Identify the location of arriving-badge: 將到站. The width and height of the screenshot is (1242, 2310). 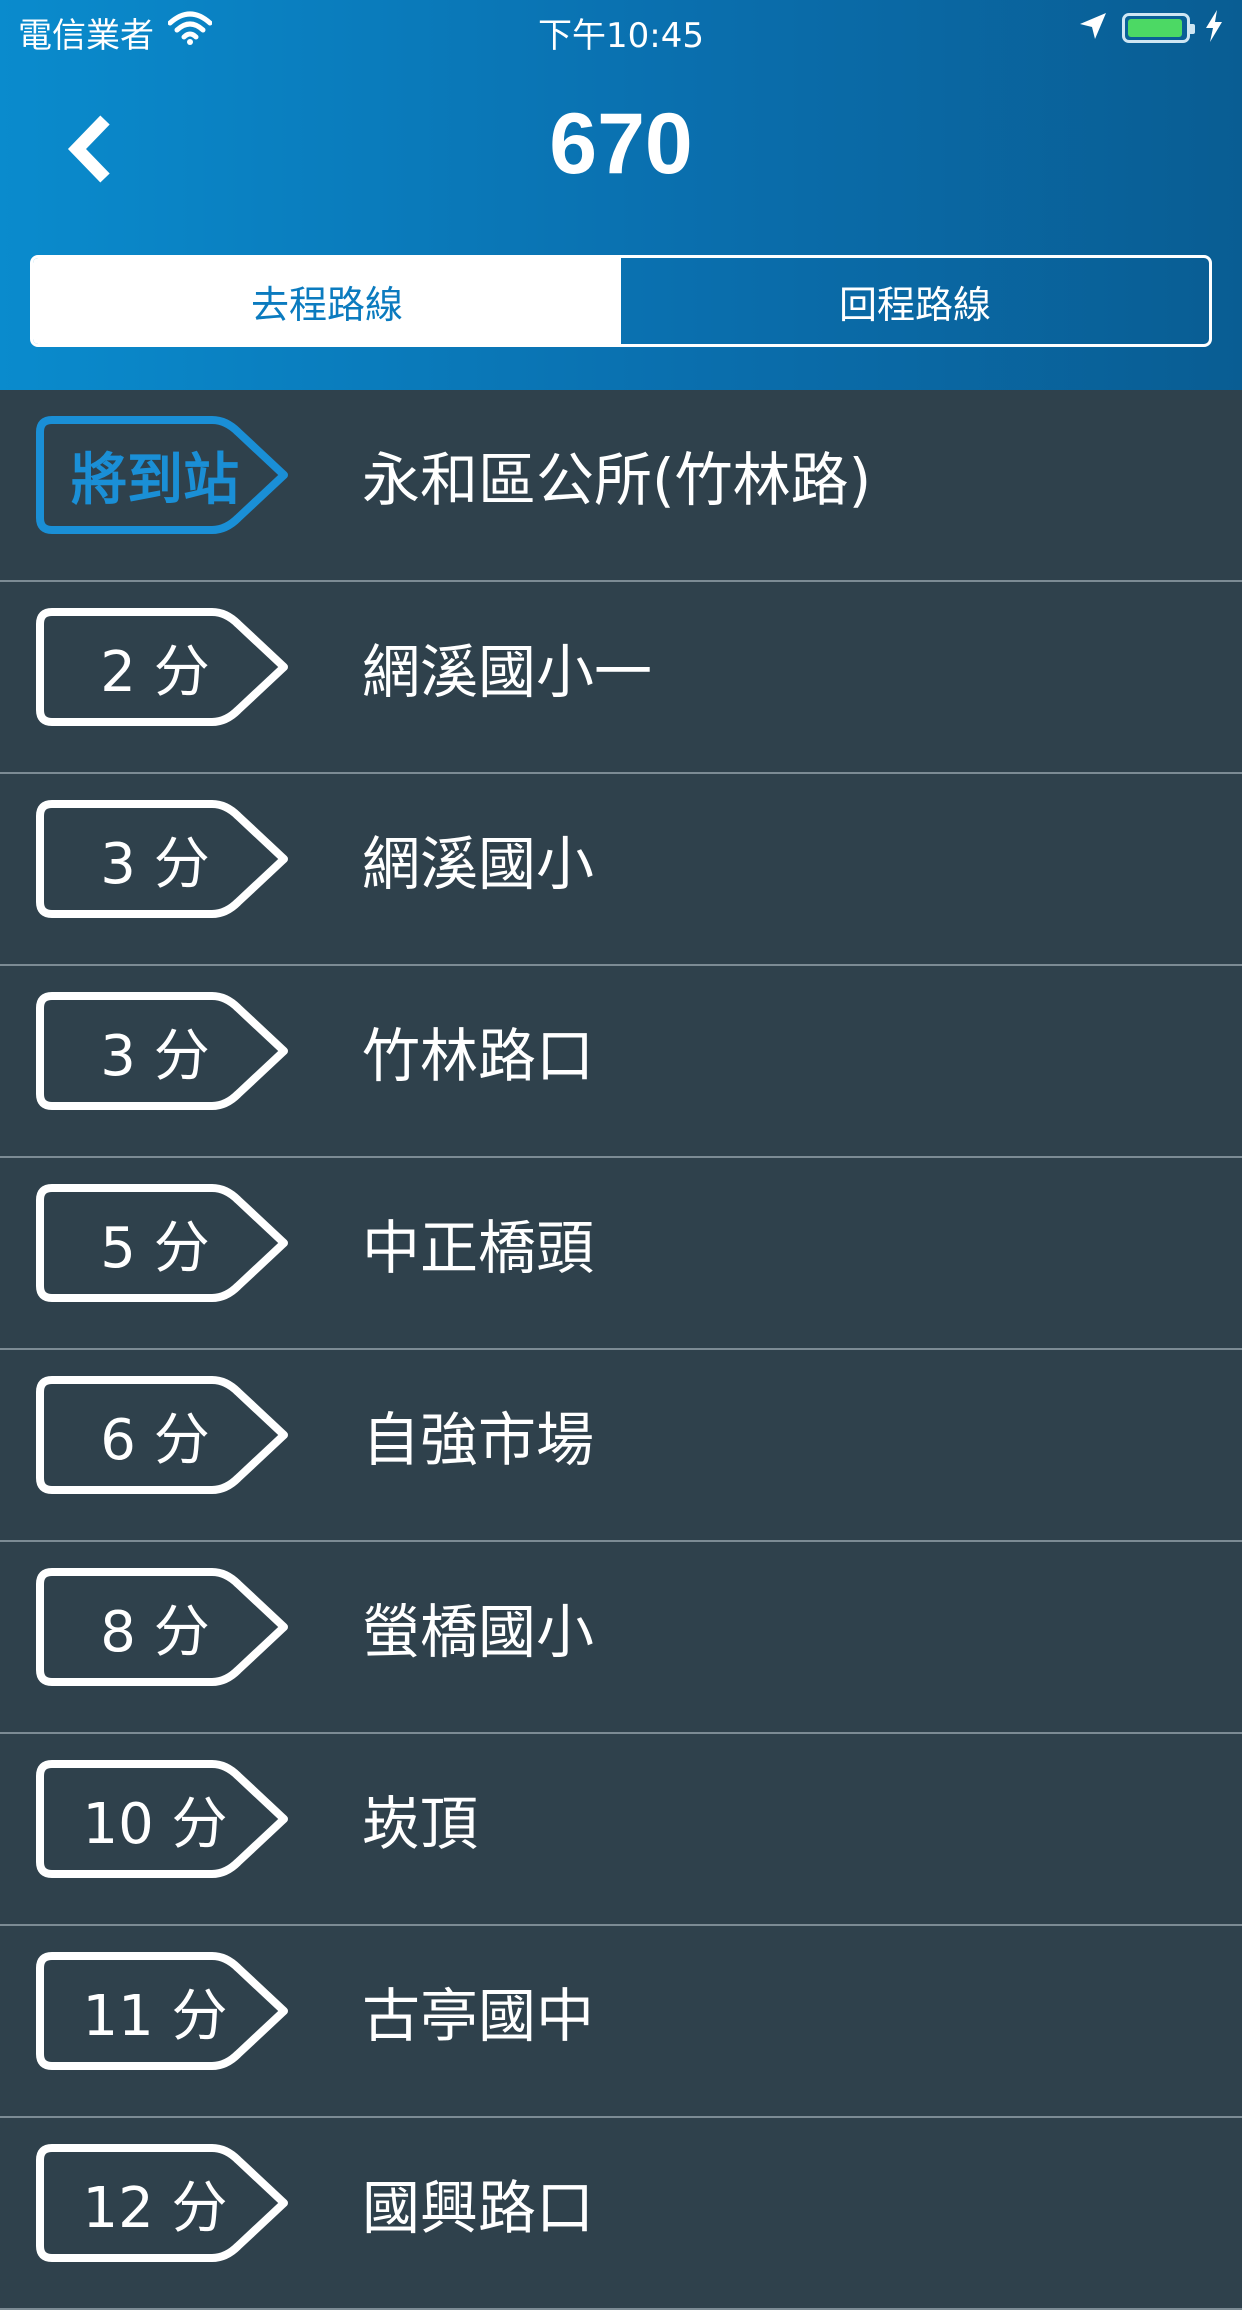
(180, 475).